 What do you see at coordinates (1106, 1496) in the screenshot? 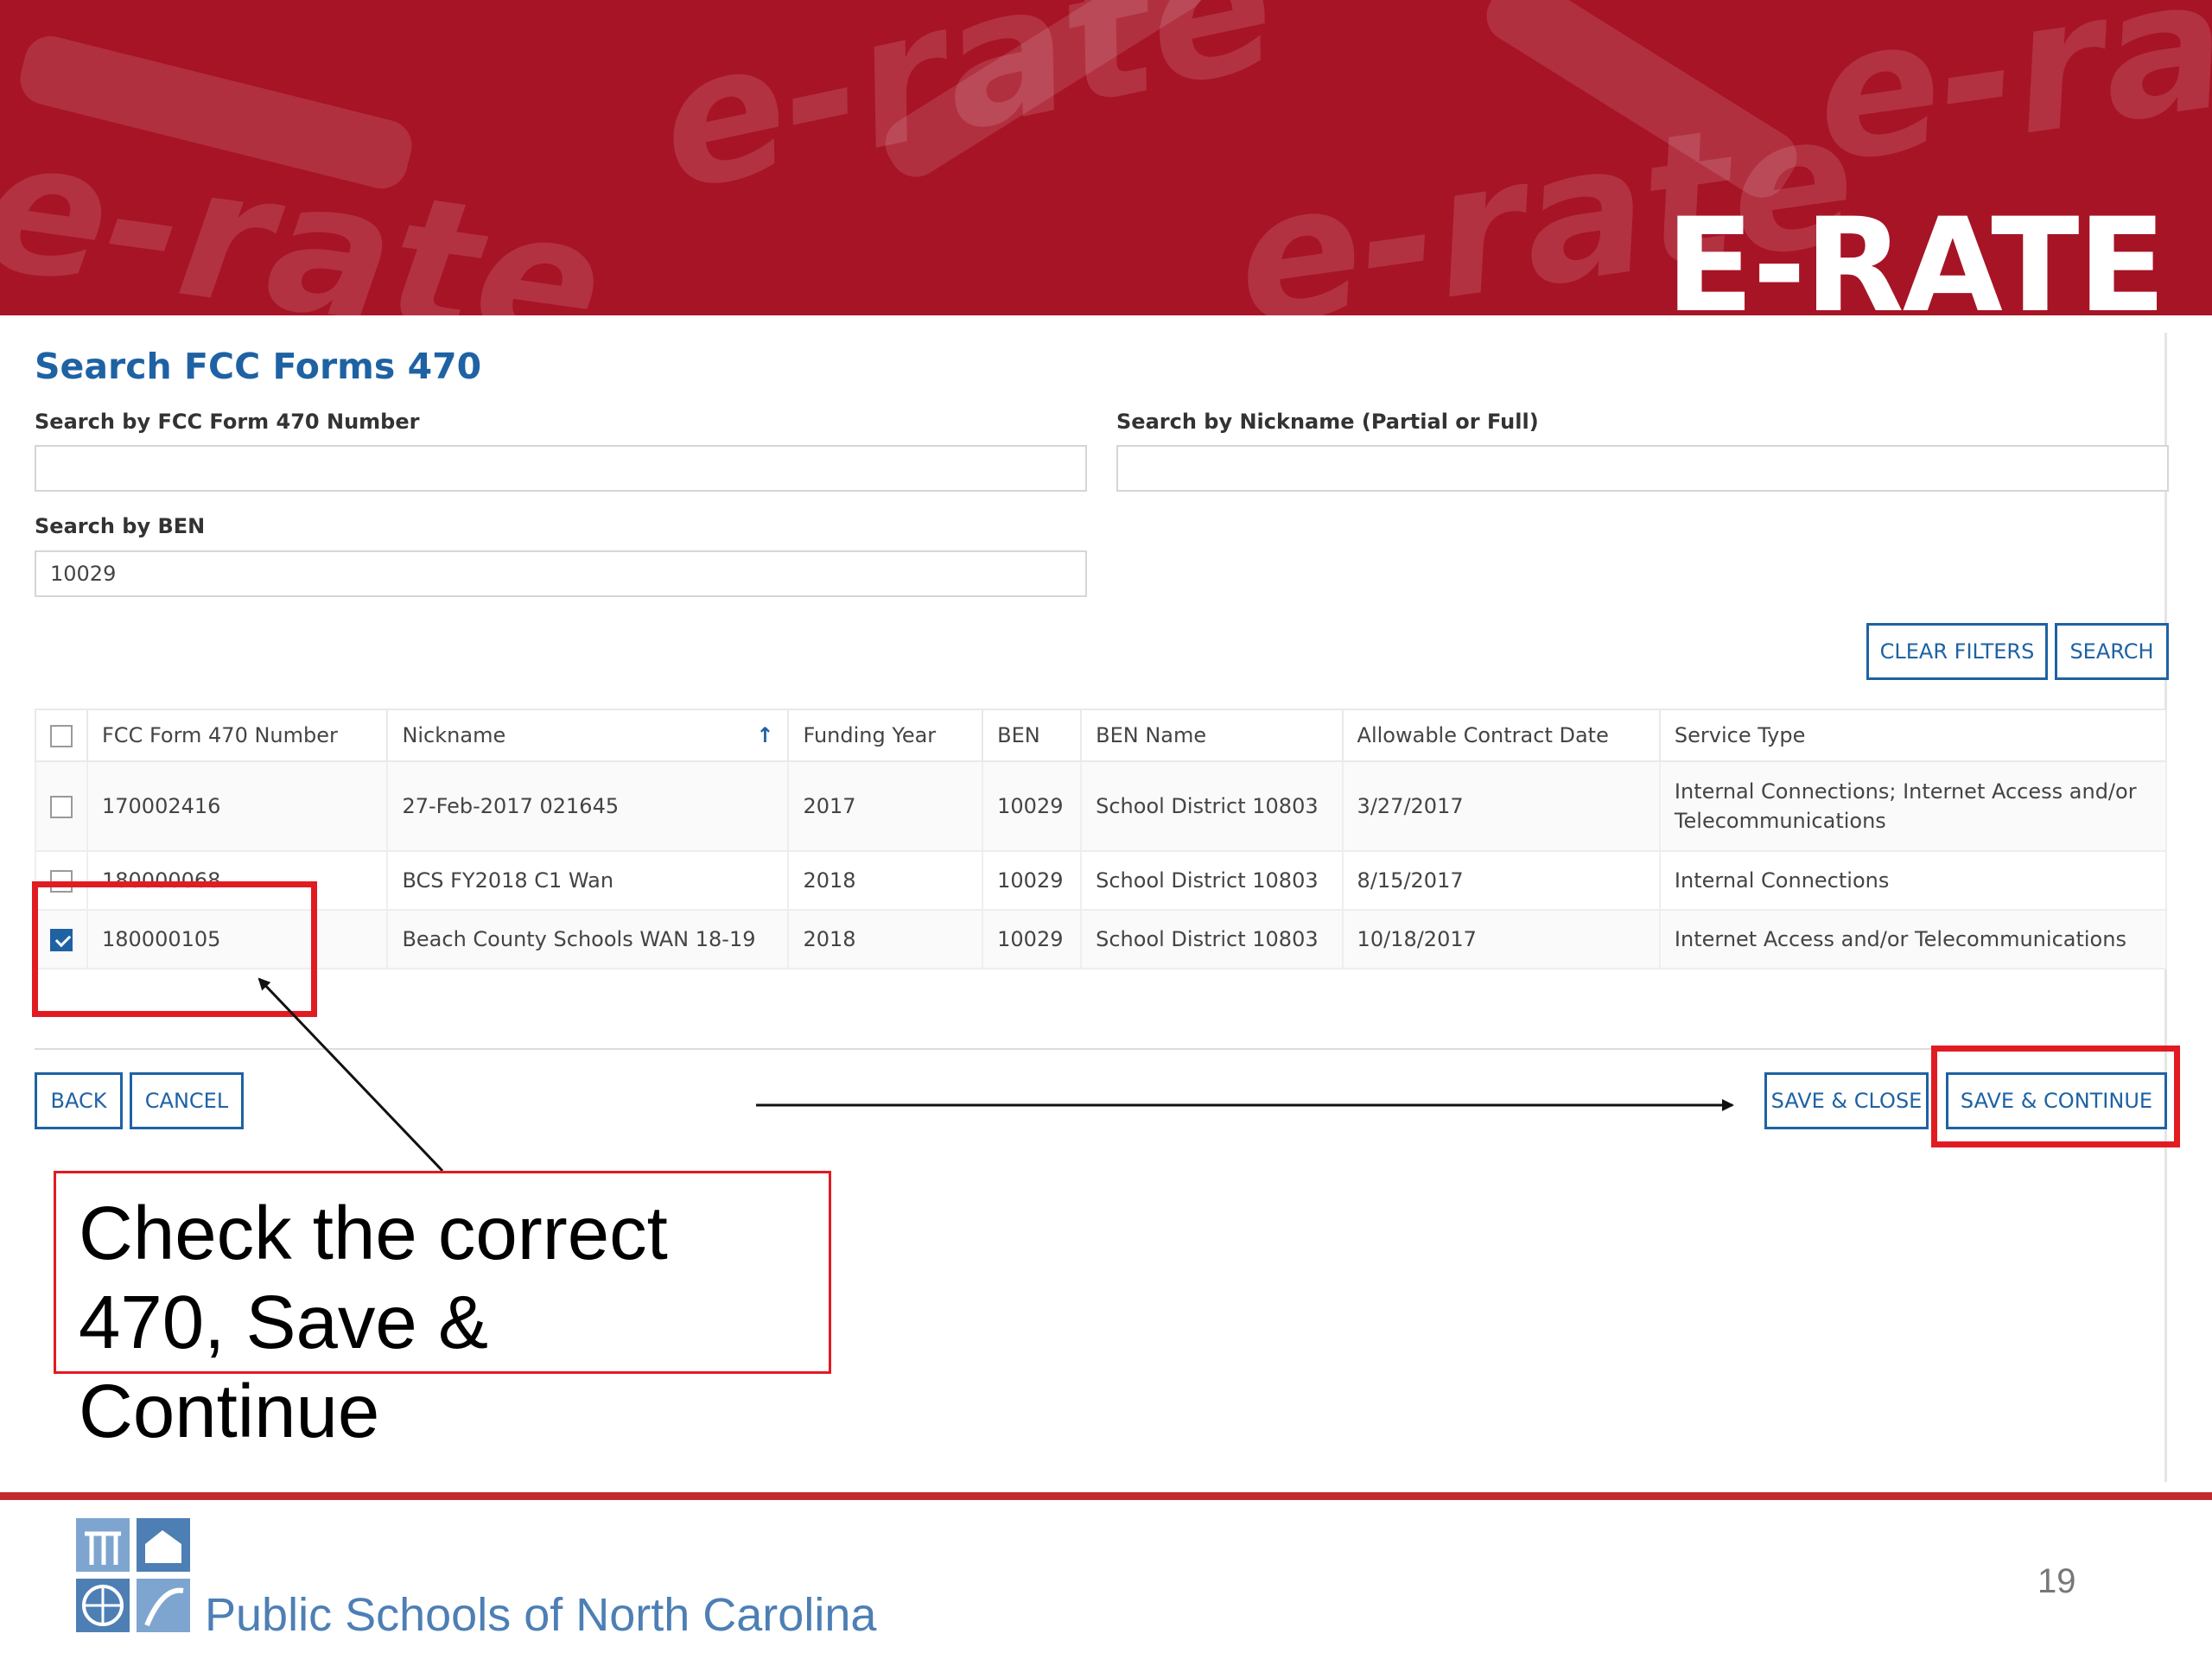
I see `footer-rule` at bounding box center [1106, 1496].